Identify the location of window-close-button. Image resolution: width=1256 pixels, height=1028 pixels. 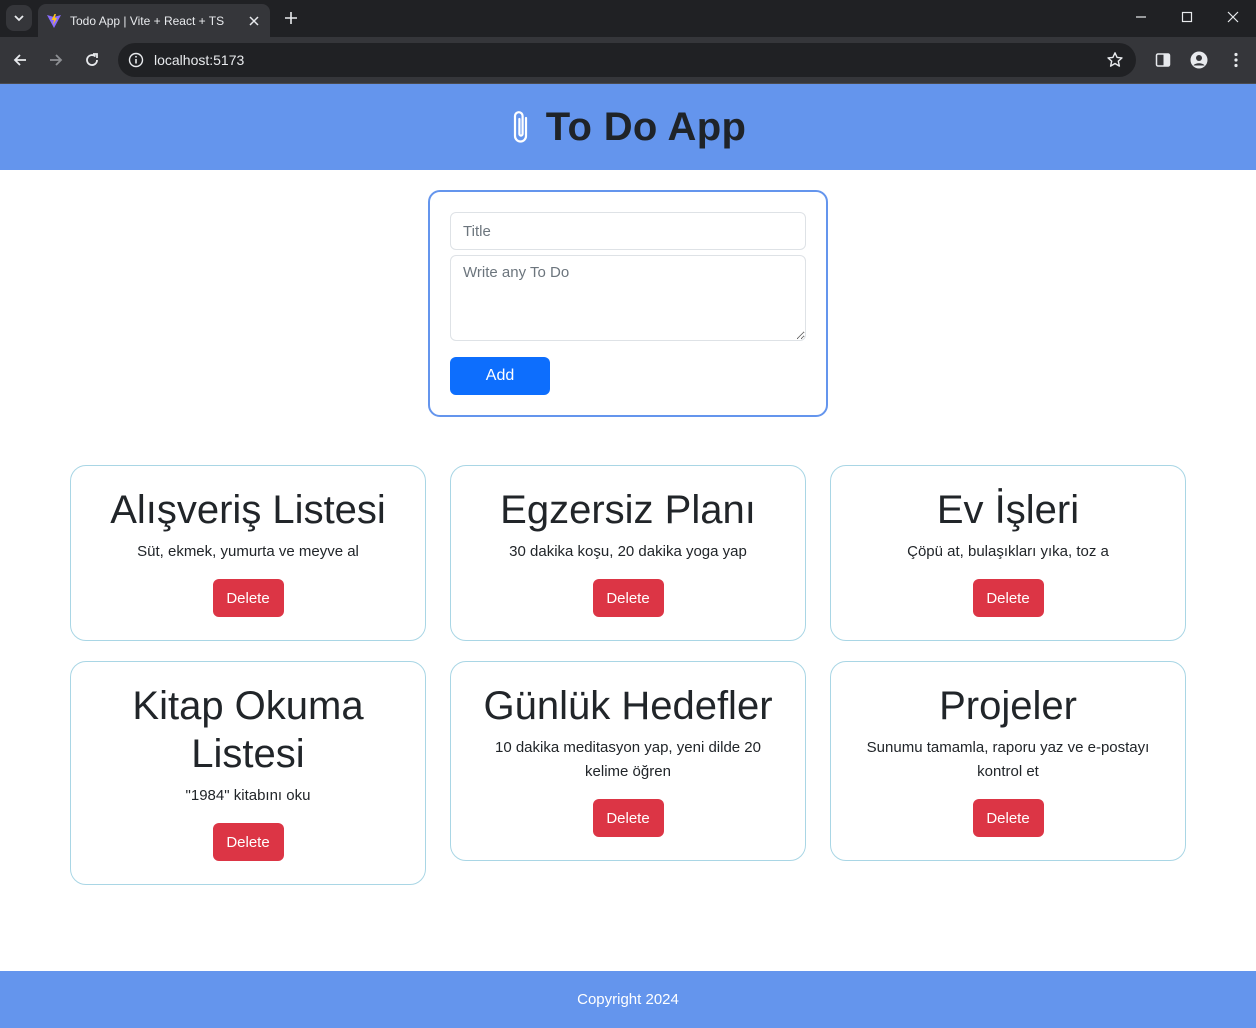
(1233, 16).